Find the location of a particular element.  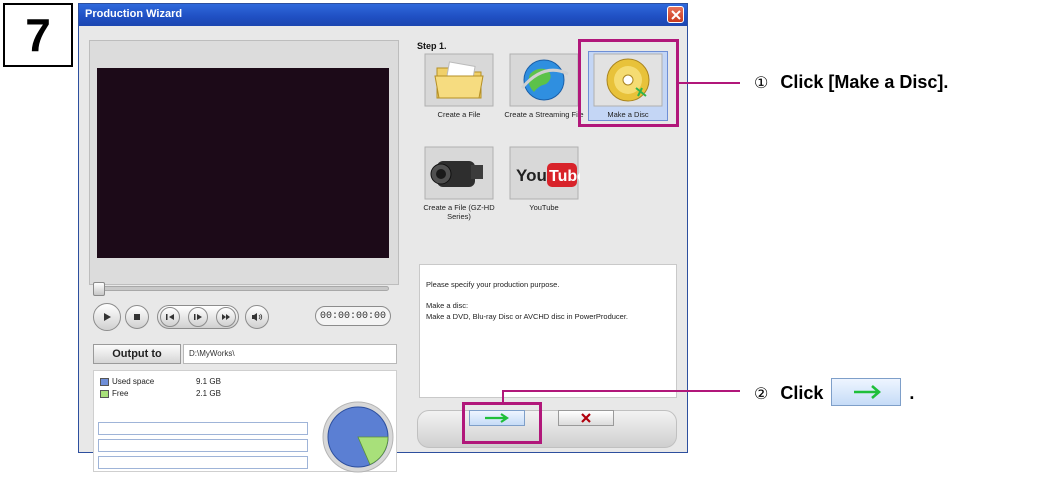

tile-caption: Create a File (GZ-HD Series) is located at coordinates (459, 212).